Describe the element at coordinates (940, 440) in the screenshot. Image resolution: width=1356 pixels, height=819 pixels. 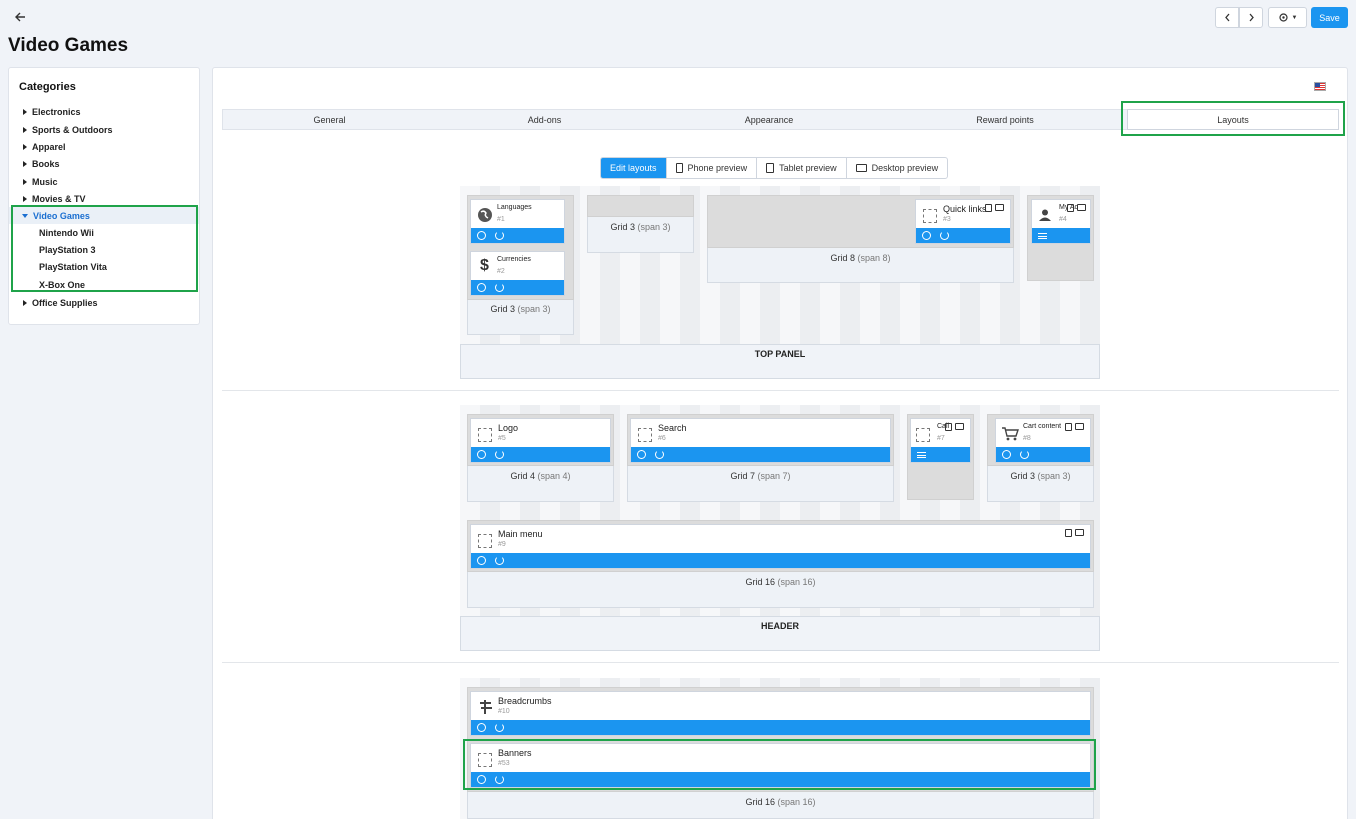
I see `block-call: Call #7` at that location.